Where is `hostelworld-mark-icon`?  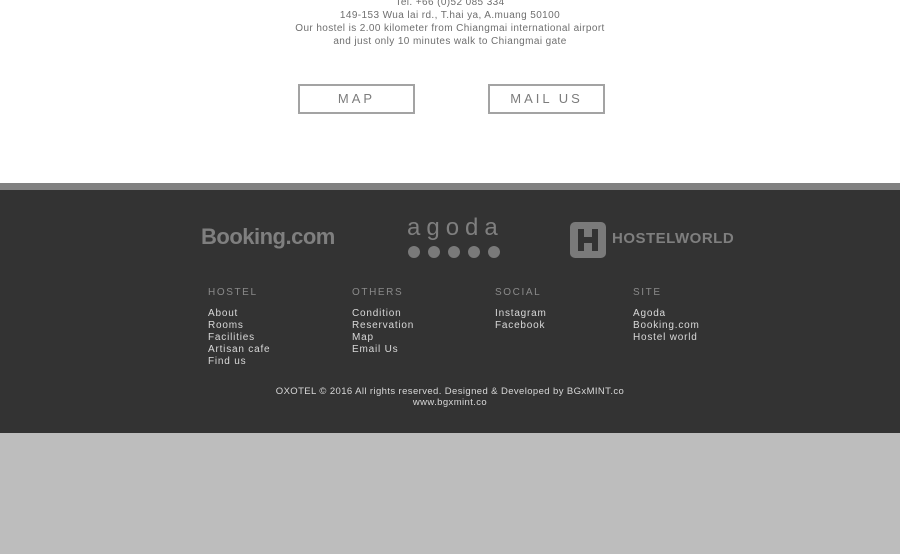
hostelworld-mark-icon is located at coordinates (588, 240).